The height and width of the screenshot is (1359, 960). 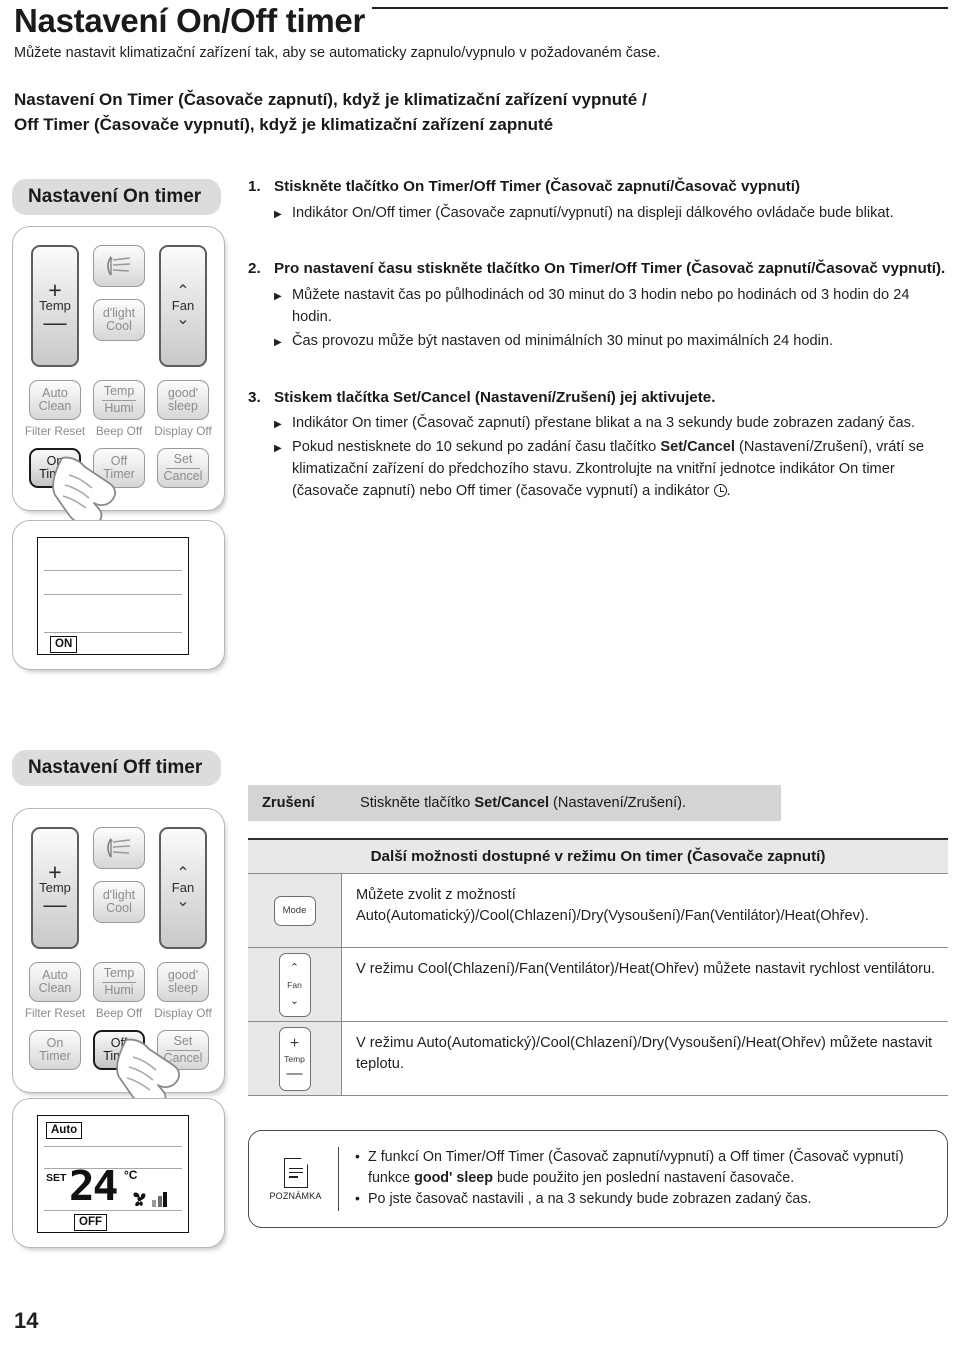 What do you see at coordinates (119, 1042) in the screenshot?
I see `off-timer-label-1: Off` at bounding box center [119, 1042].